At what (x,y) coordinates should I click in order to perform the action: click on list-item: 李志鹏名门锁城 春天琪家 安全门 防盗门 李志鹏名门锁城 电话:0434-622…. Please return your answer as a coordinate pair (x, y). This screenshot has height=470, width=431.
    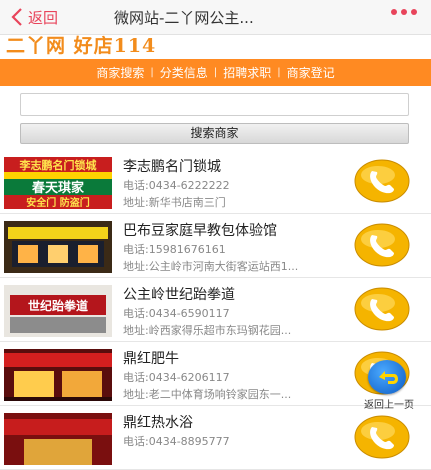
    Looking at the image, I should click on (215, 182).